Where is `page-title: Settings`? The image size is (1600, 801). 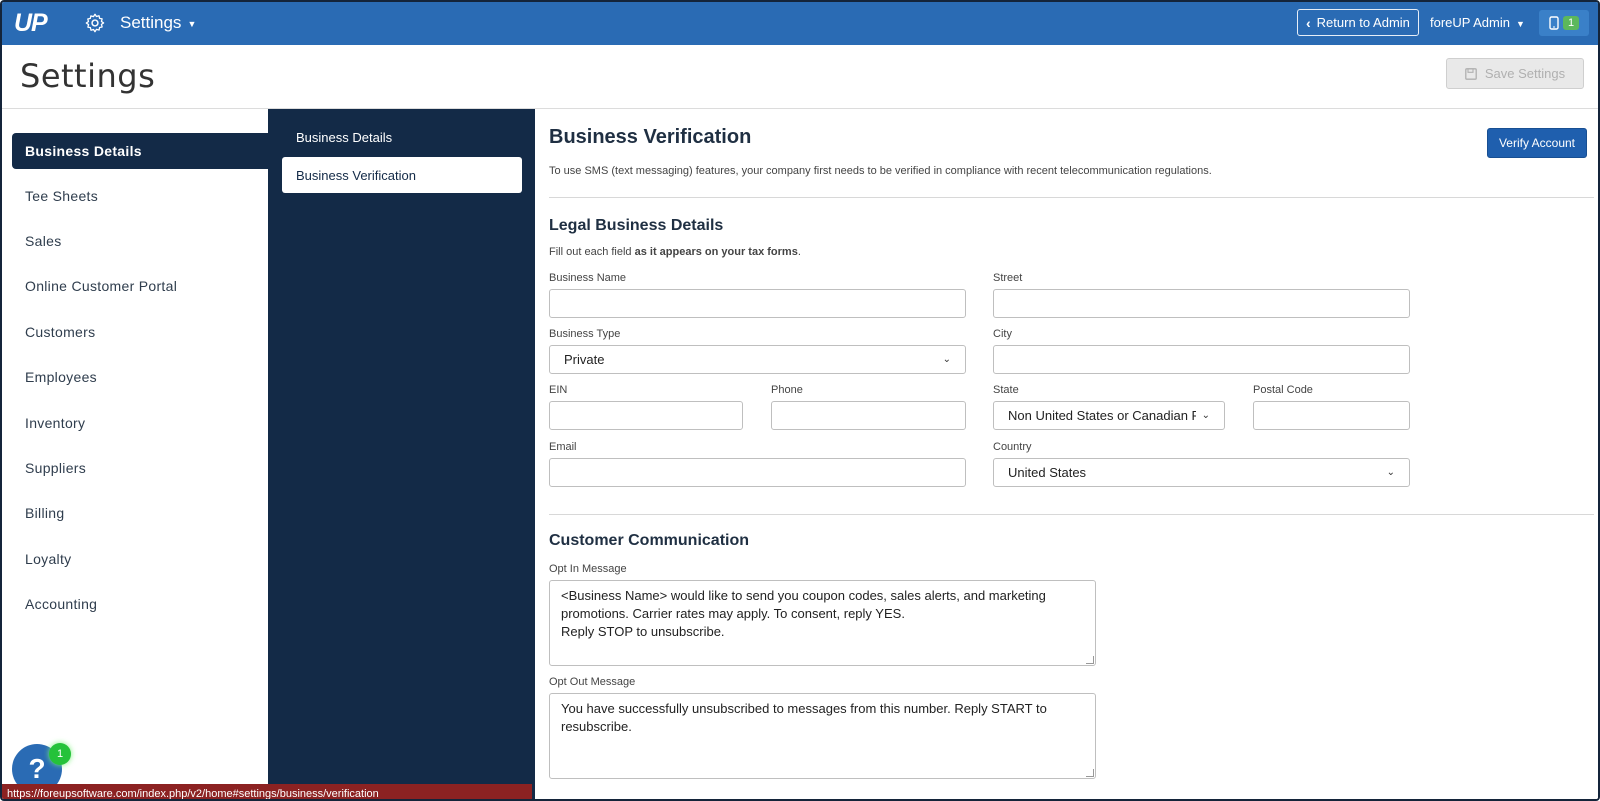 page-title: Settings is located at coordinates (88, 76).